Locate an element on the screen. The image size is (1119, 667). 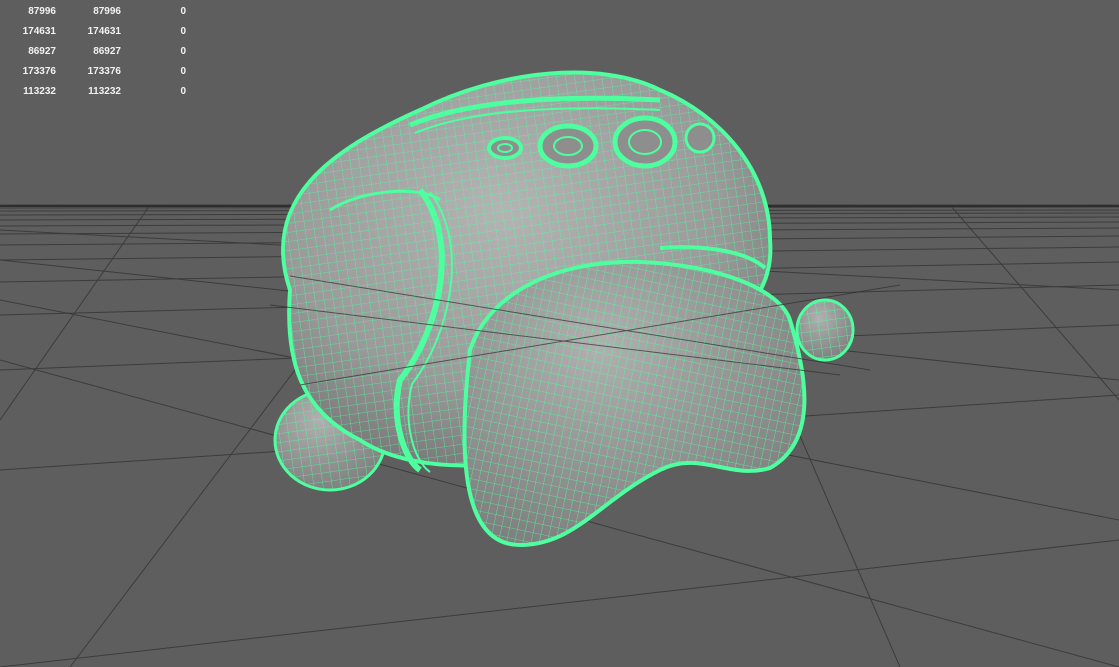
hud-row: 86927 86927 0 is located at coordinates (100, 52).